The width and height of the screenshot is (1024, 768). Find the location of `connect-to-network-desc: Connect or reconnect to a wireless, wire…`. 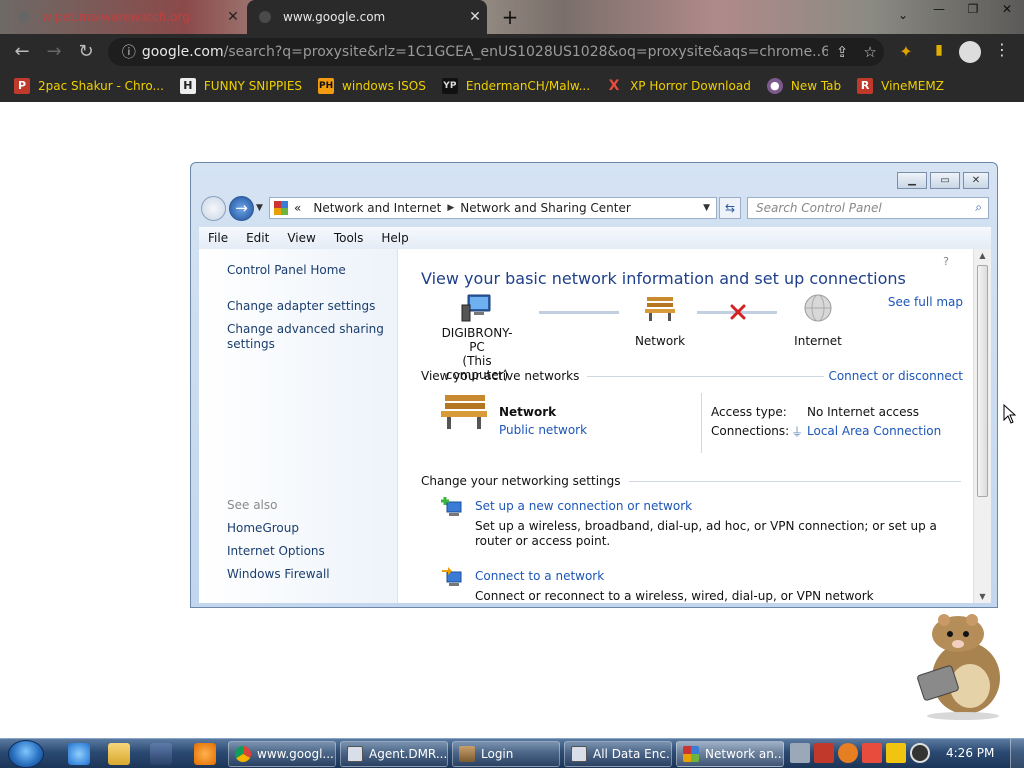

connect-to-network-desc: Connect or reconnect to a wireless, wire… is located at coordinates (674, 596).